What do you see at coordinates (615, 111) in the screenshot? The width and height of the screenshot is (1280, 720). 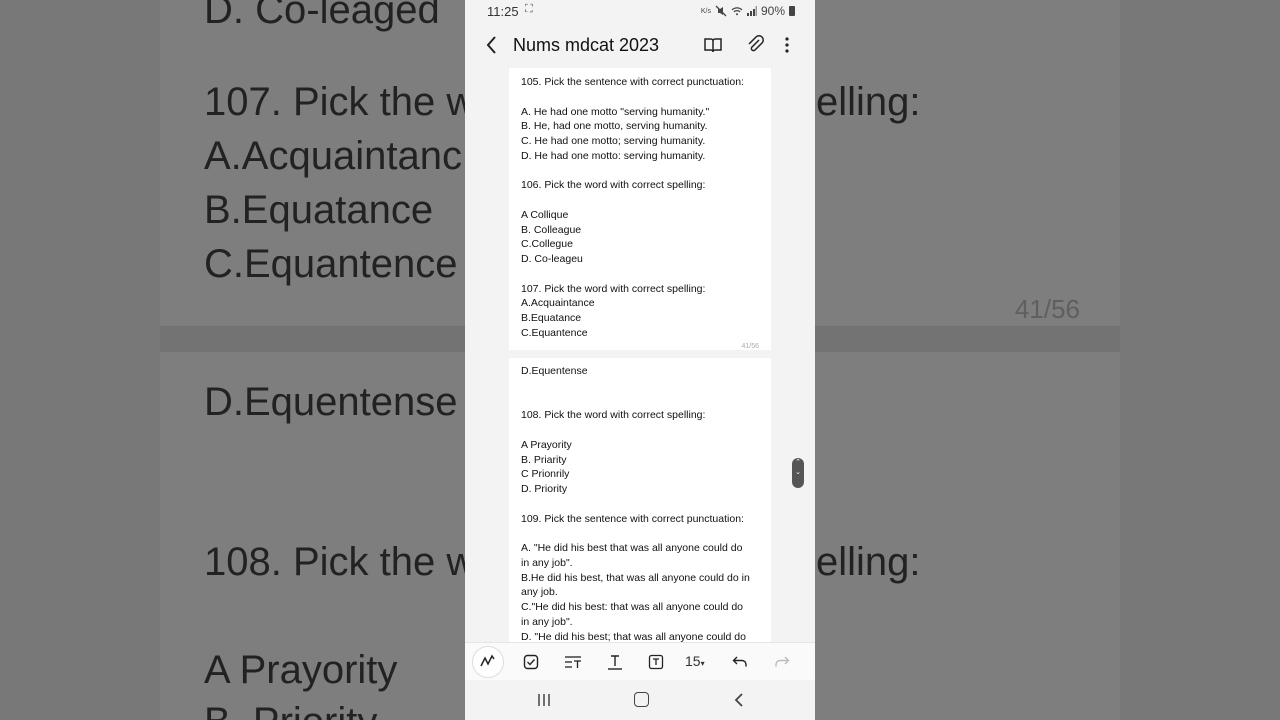 I see `note-text-line: A. He had one motto "serving humanity."` at bounding box center [615, 111].